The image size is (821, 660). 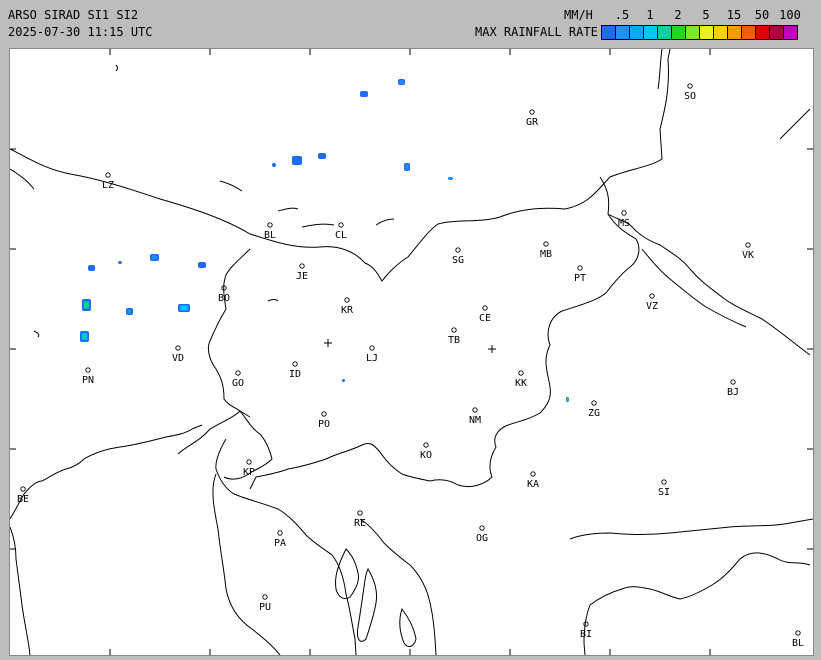 I want to click on city-marker: OG, so click(x=482, y=534).